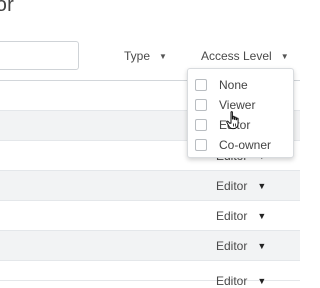 This screenshot has height=288, width=320. I want to click on option-label: Co-owner, so click(245, 145).